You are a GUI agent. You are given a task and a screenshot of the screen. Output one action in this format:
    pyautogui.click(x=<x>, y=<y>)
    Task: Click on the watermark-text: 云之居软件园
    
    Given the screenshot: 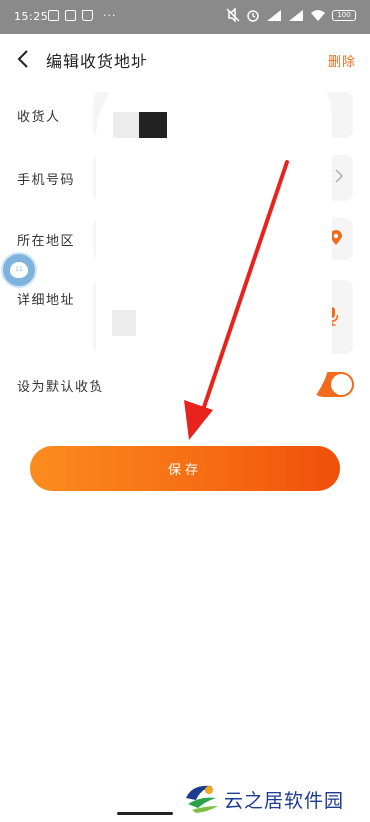 What is the action you would take?
    pyautogui.click(x=284, y=801)
    